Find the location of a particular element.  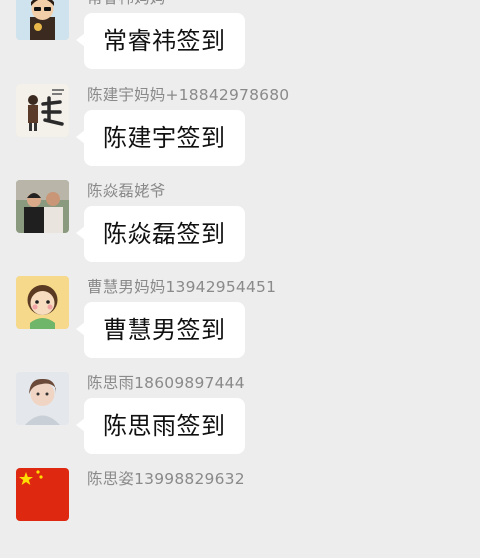

message-bubble: 曹慧男签到 is located at coordinates (160, 330).